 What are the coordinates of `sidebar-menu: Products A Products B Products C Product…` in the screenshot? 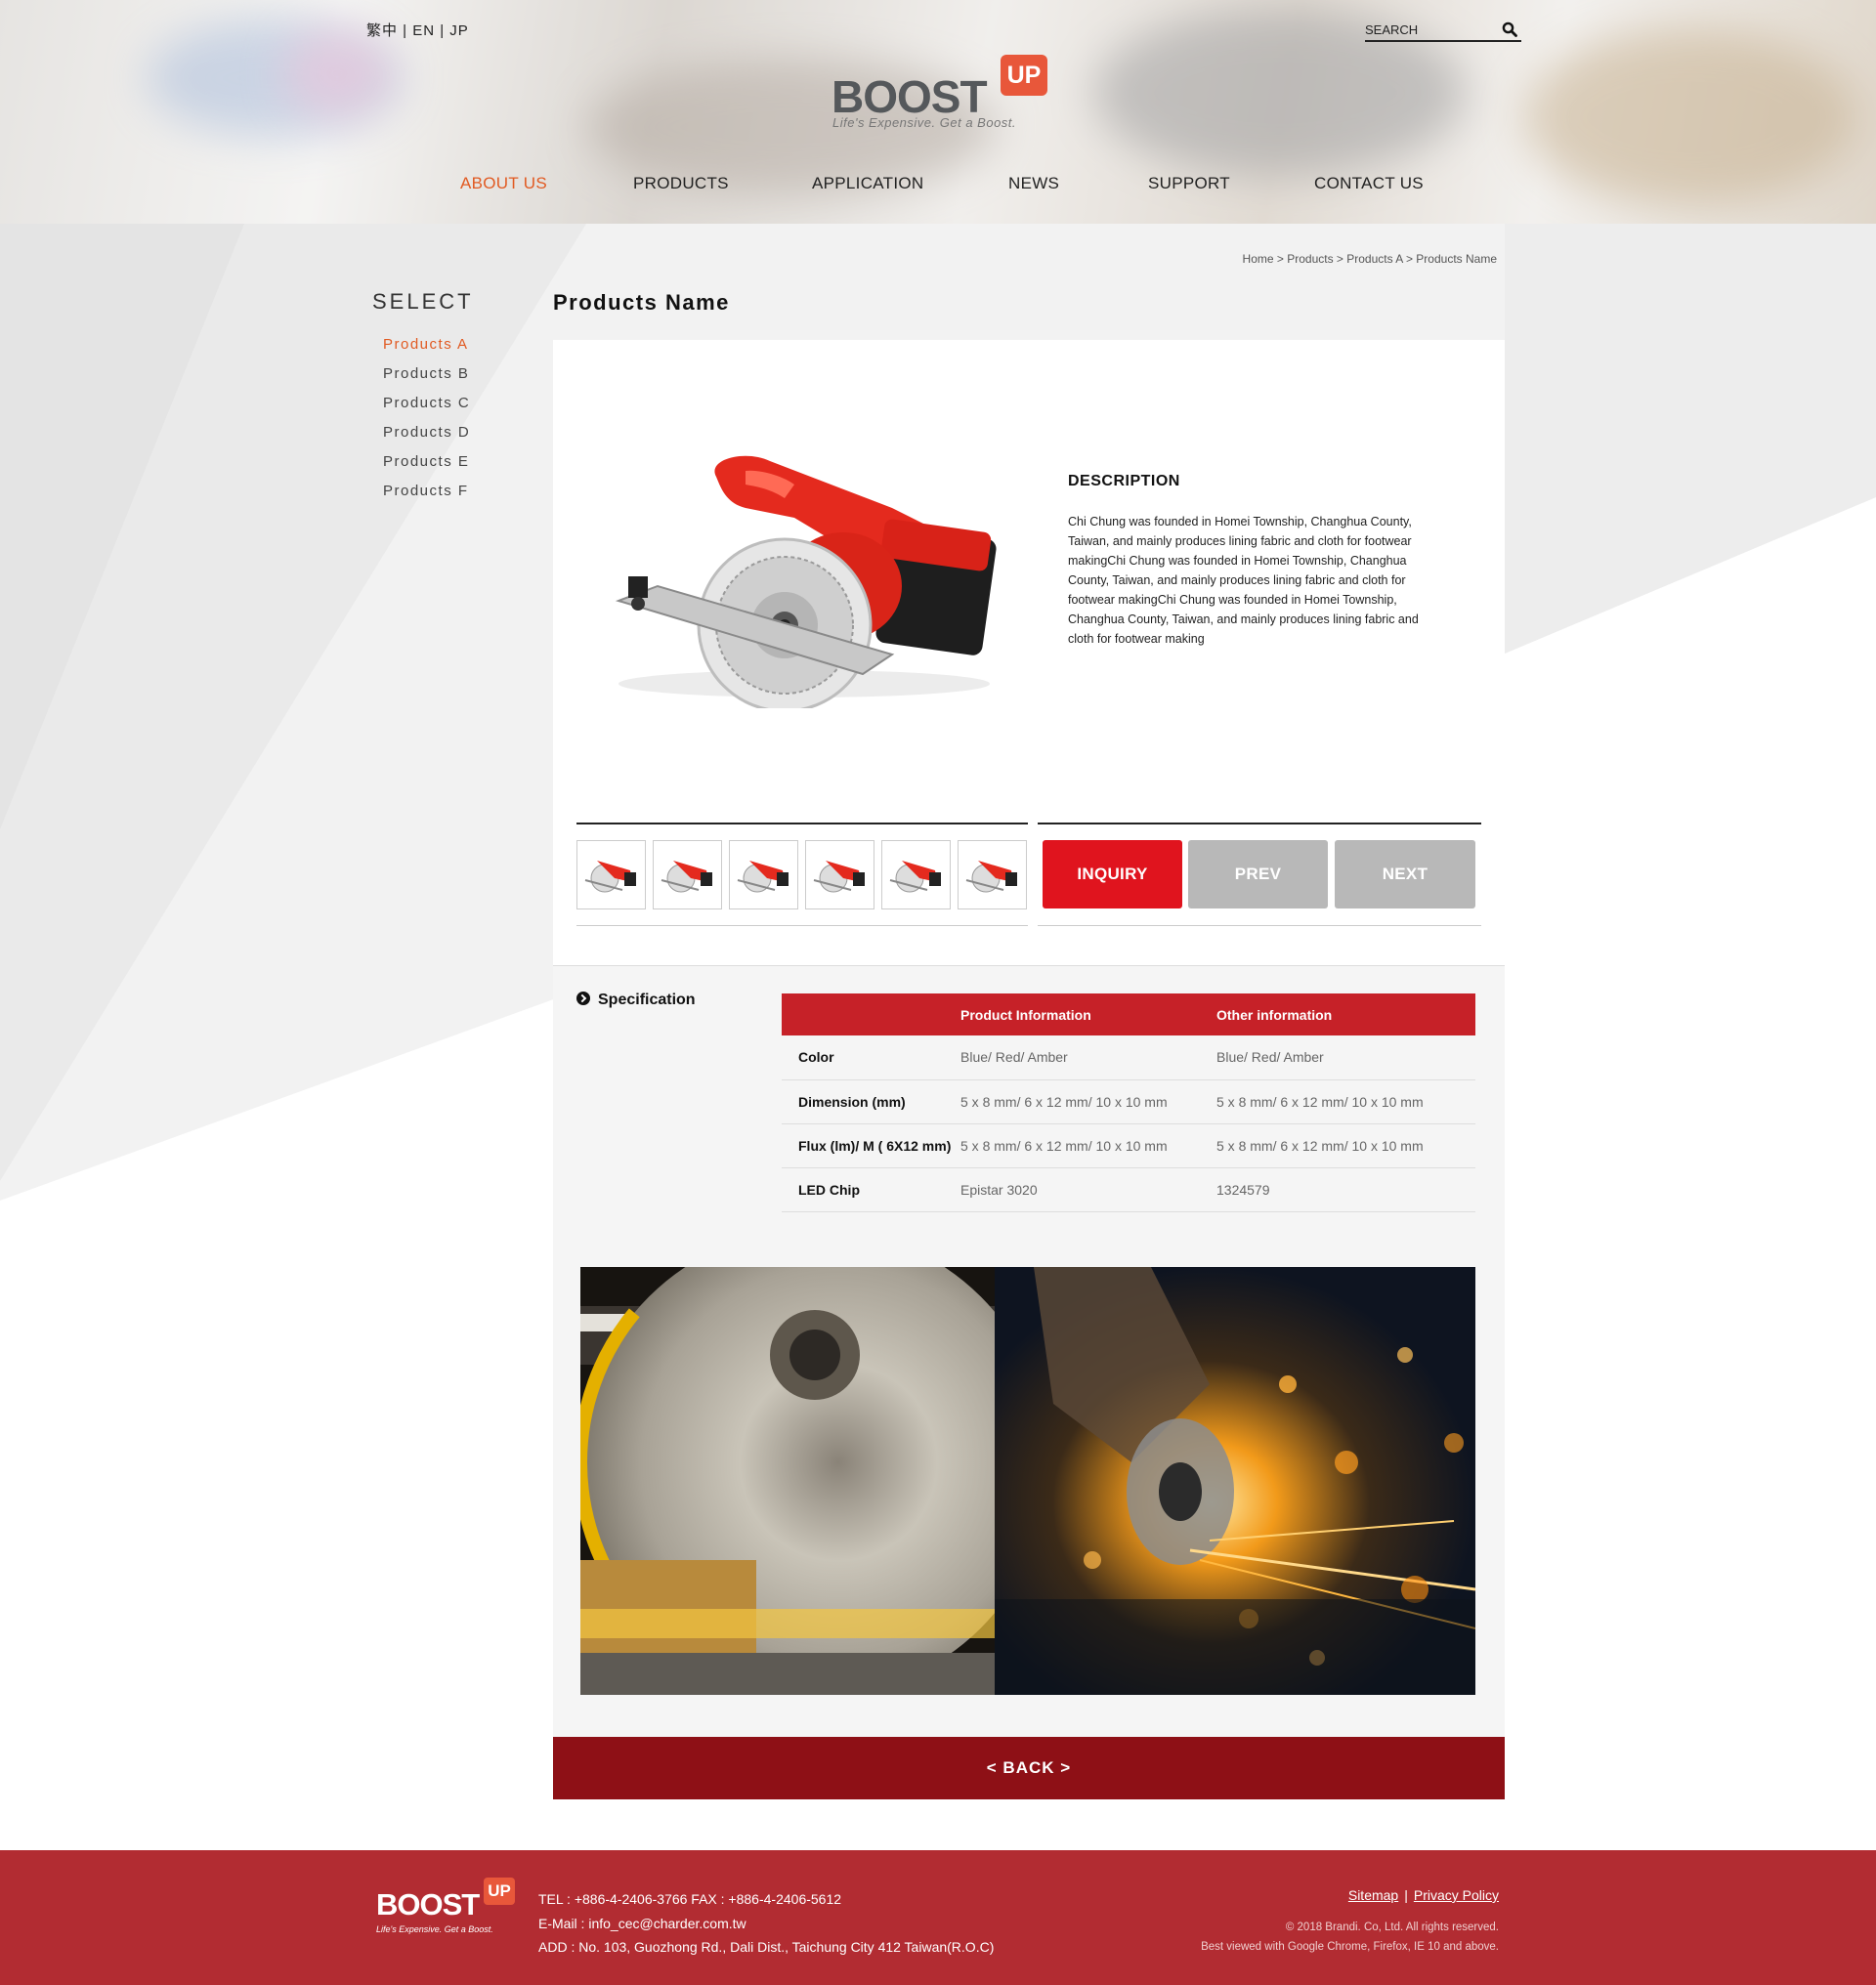 It's located at (426, 424).